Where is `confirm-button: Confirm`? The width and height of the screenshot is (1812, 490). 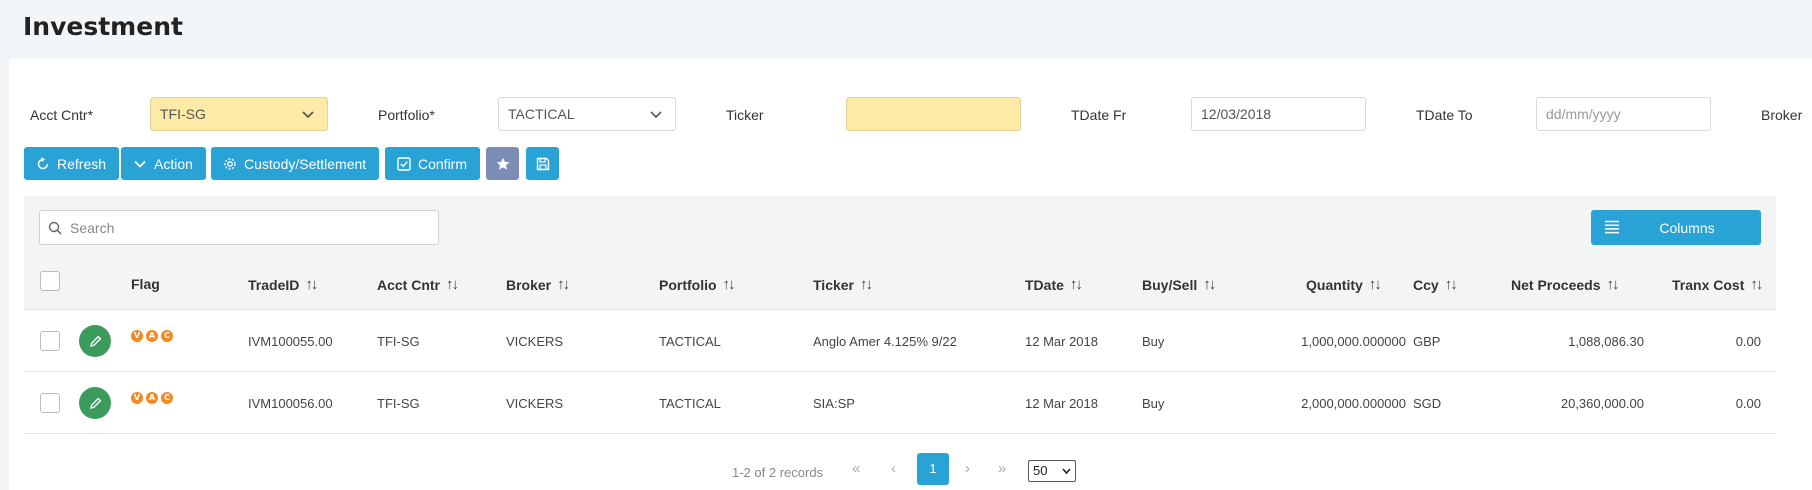 confirm-button: Confirm is located at coordinates (433, 163).